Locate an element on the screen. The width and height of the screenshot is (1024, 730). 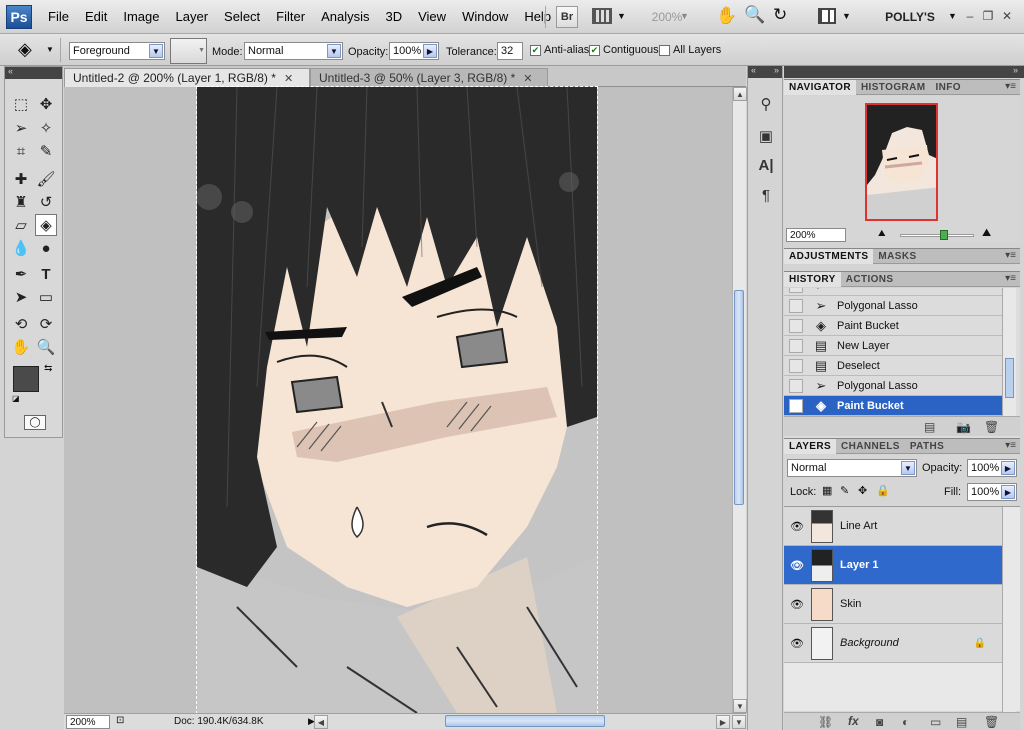
zoom-slider-track is located at coordinates (937, 235).